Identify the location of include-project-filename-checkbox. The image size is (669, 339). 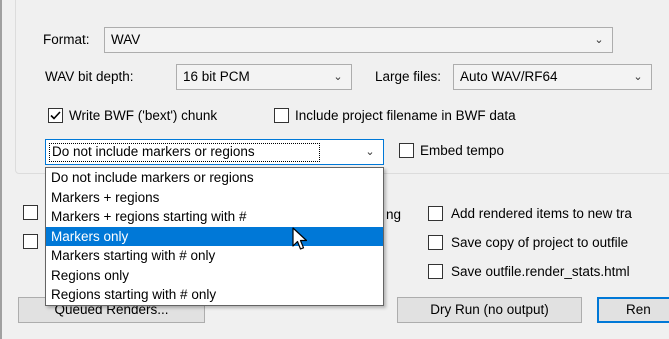
(281, 115).